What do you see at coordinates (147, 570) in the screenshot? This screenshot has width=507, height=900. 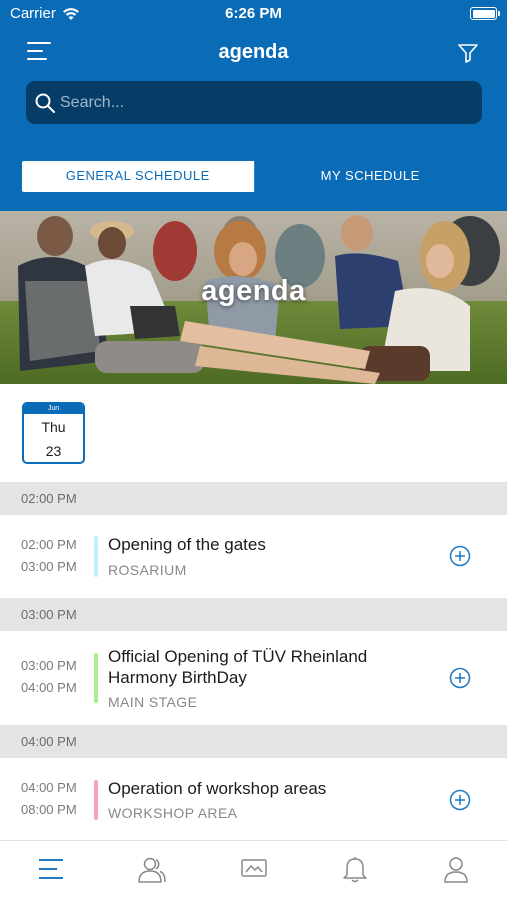 I see `event-location: ROSARIUM` at bounding box center [147, 570].